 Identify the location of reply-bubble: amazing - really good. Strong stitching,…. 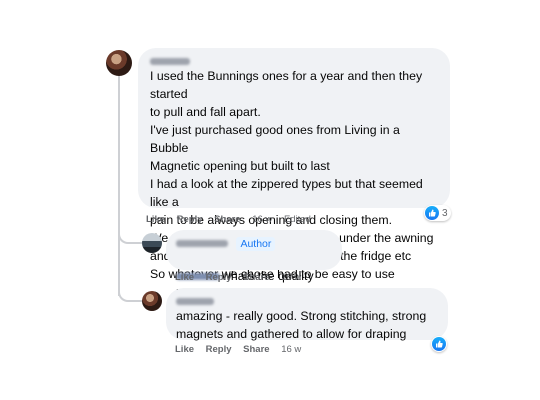
(307, 314).